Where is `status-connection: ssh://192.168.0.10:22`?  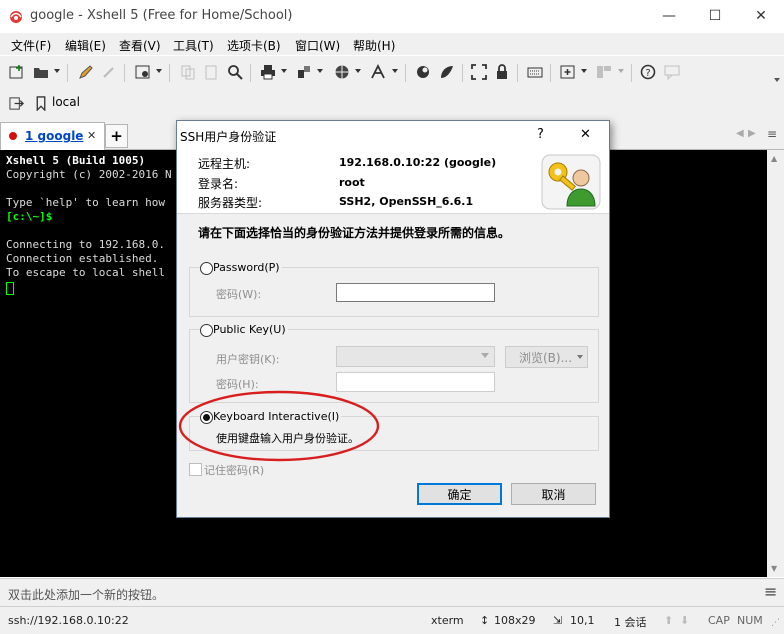 status-connection: ssh://192.168.0.10:22 is located at coordinates (68, 620).